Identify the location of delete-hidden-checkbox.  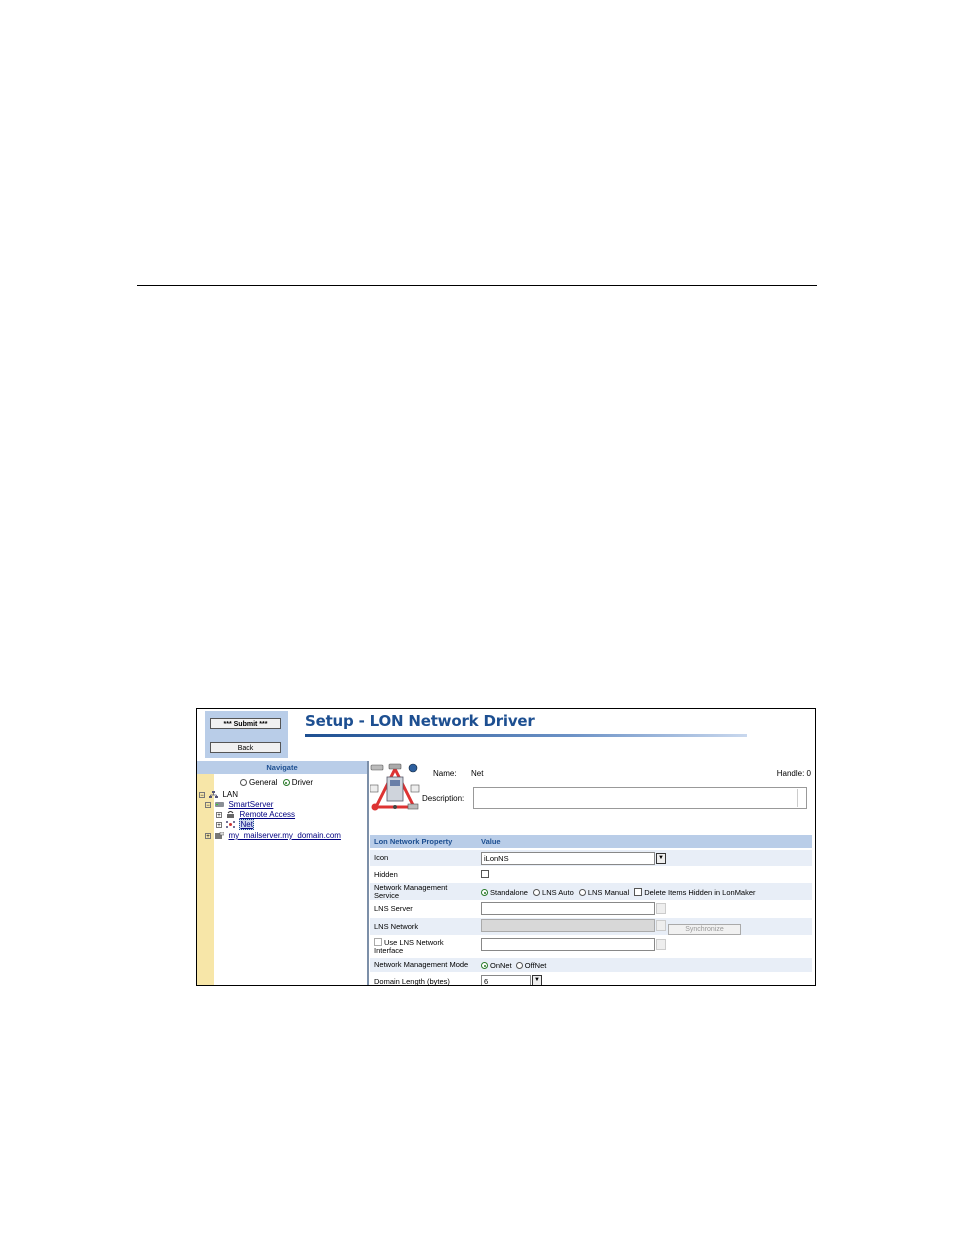
(638, 892).